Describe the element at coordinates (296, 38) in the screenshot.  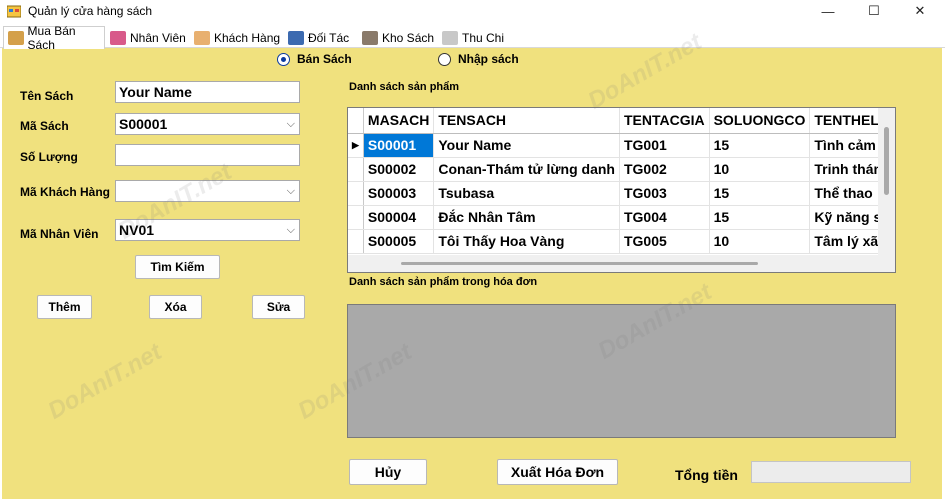
I see `handshake-icon` at that location.